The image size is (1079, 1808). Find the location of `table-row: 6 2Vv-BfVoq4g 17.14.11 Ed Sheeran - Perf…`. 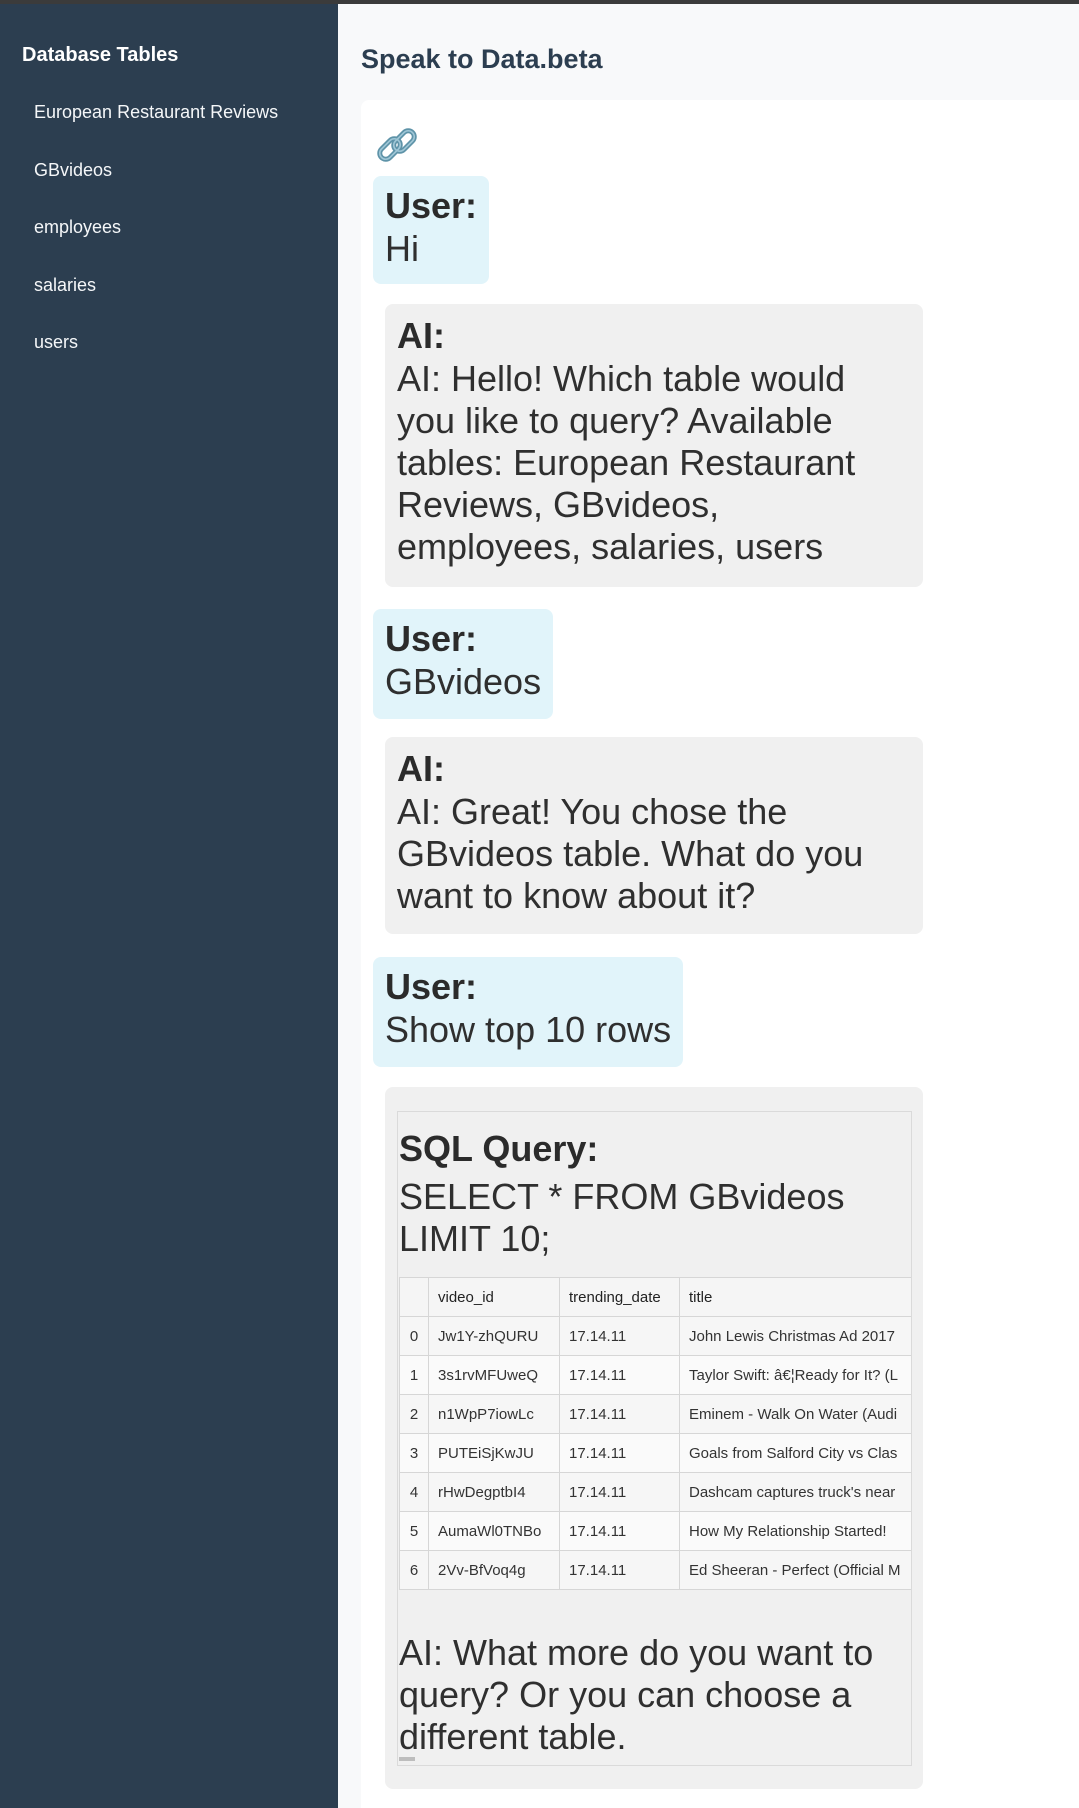

table-row: 6 2Vv-BfVoq4g 17.14.11 Ed Sheeran - Perf… is located at coordinates (655, 1570).